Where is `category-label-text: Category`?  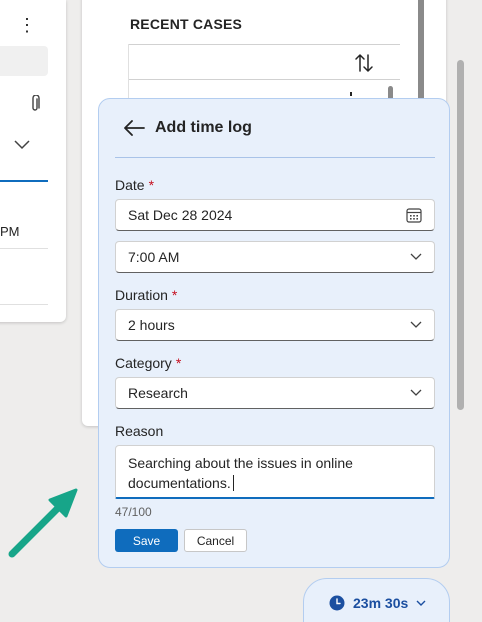 category-label-text: Category is located at coordinates (143, 363).